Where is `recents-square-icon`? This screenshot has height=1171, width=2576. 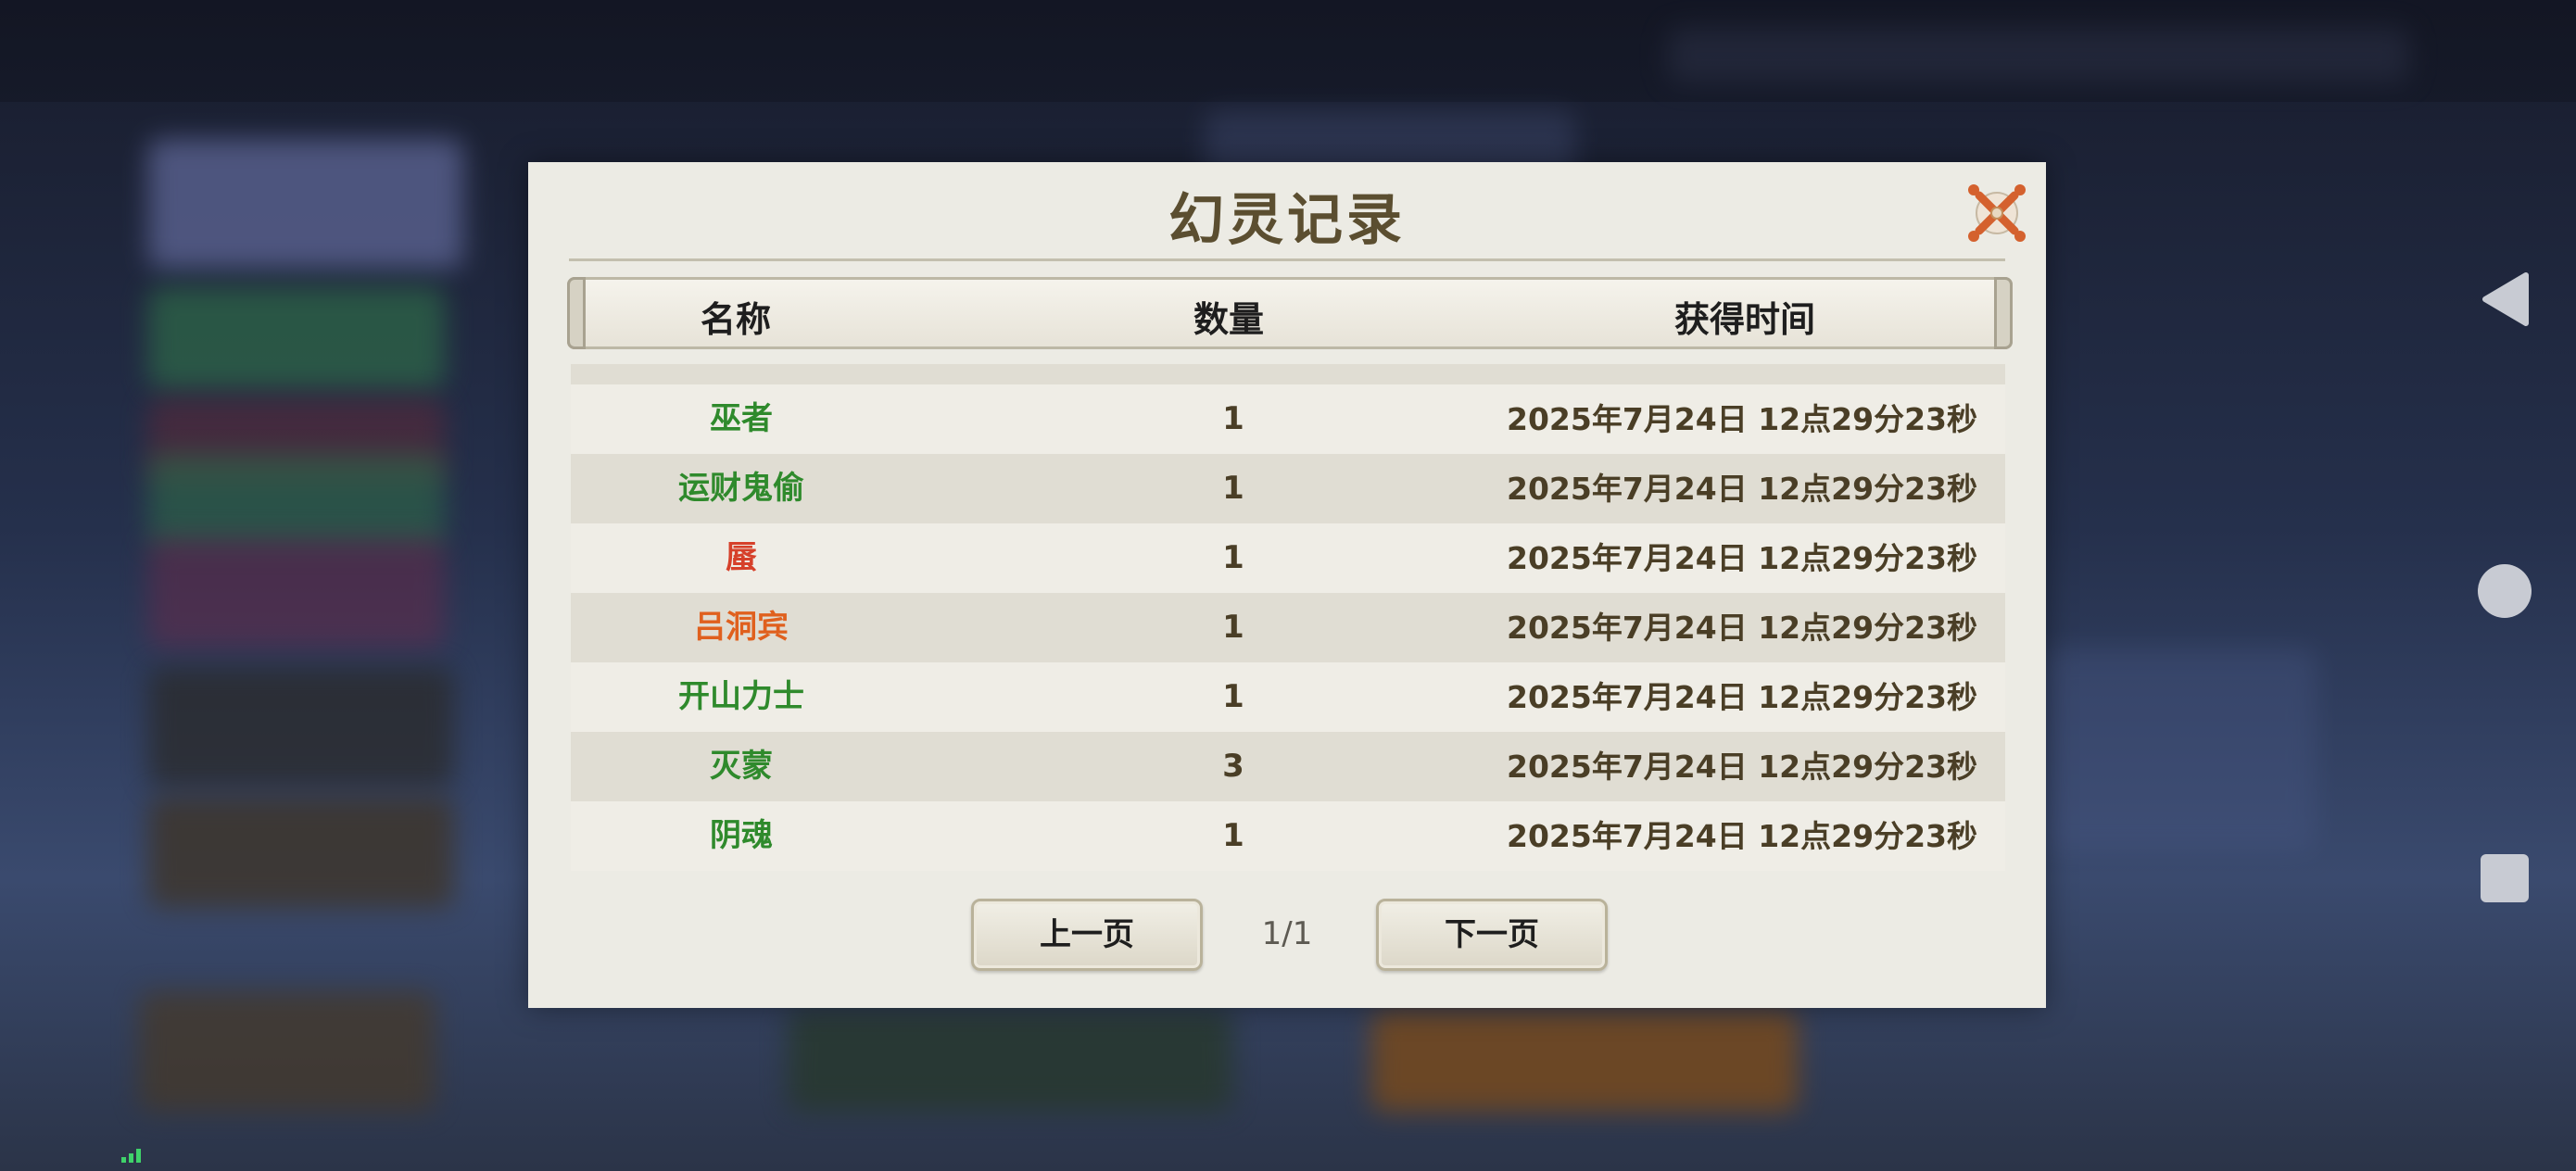 recents-square-icon is located at coordinates (2505, 878).